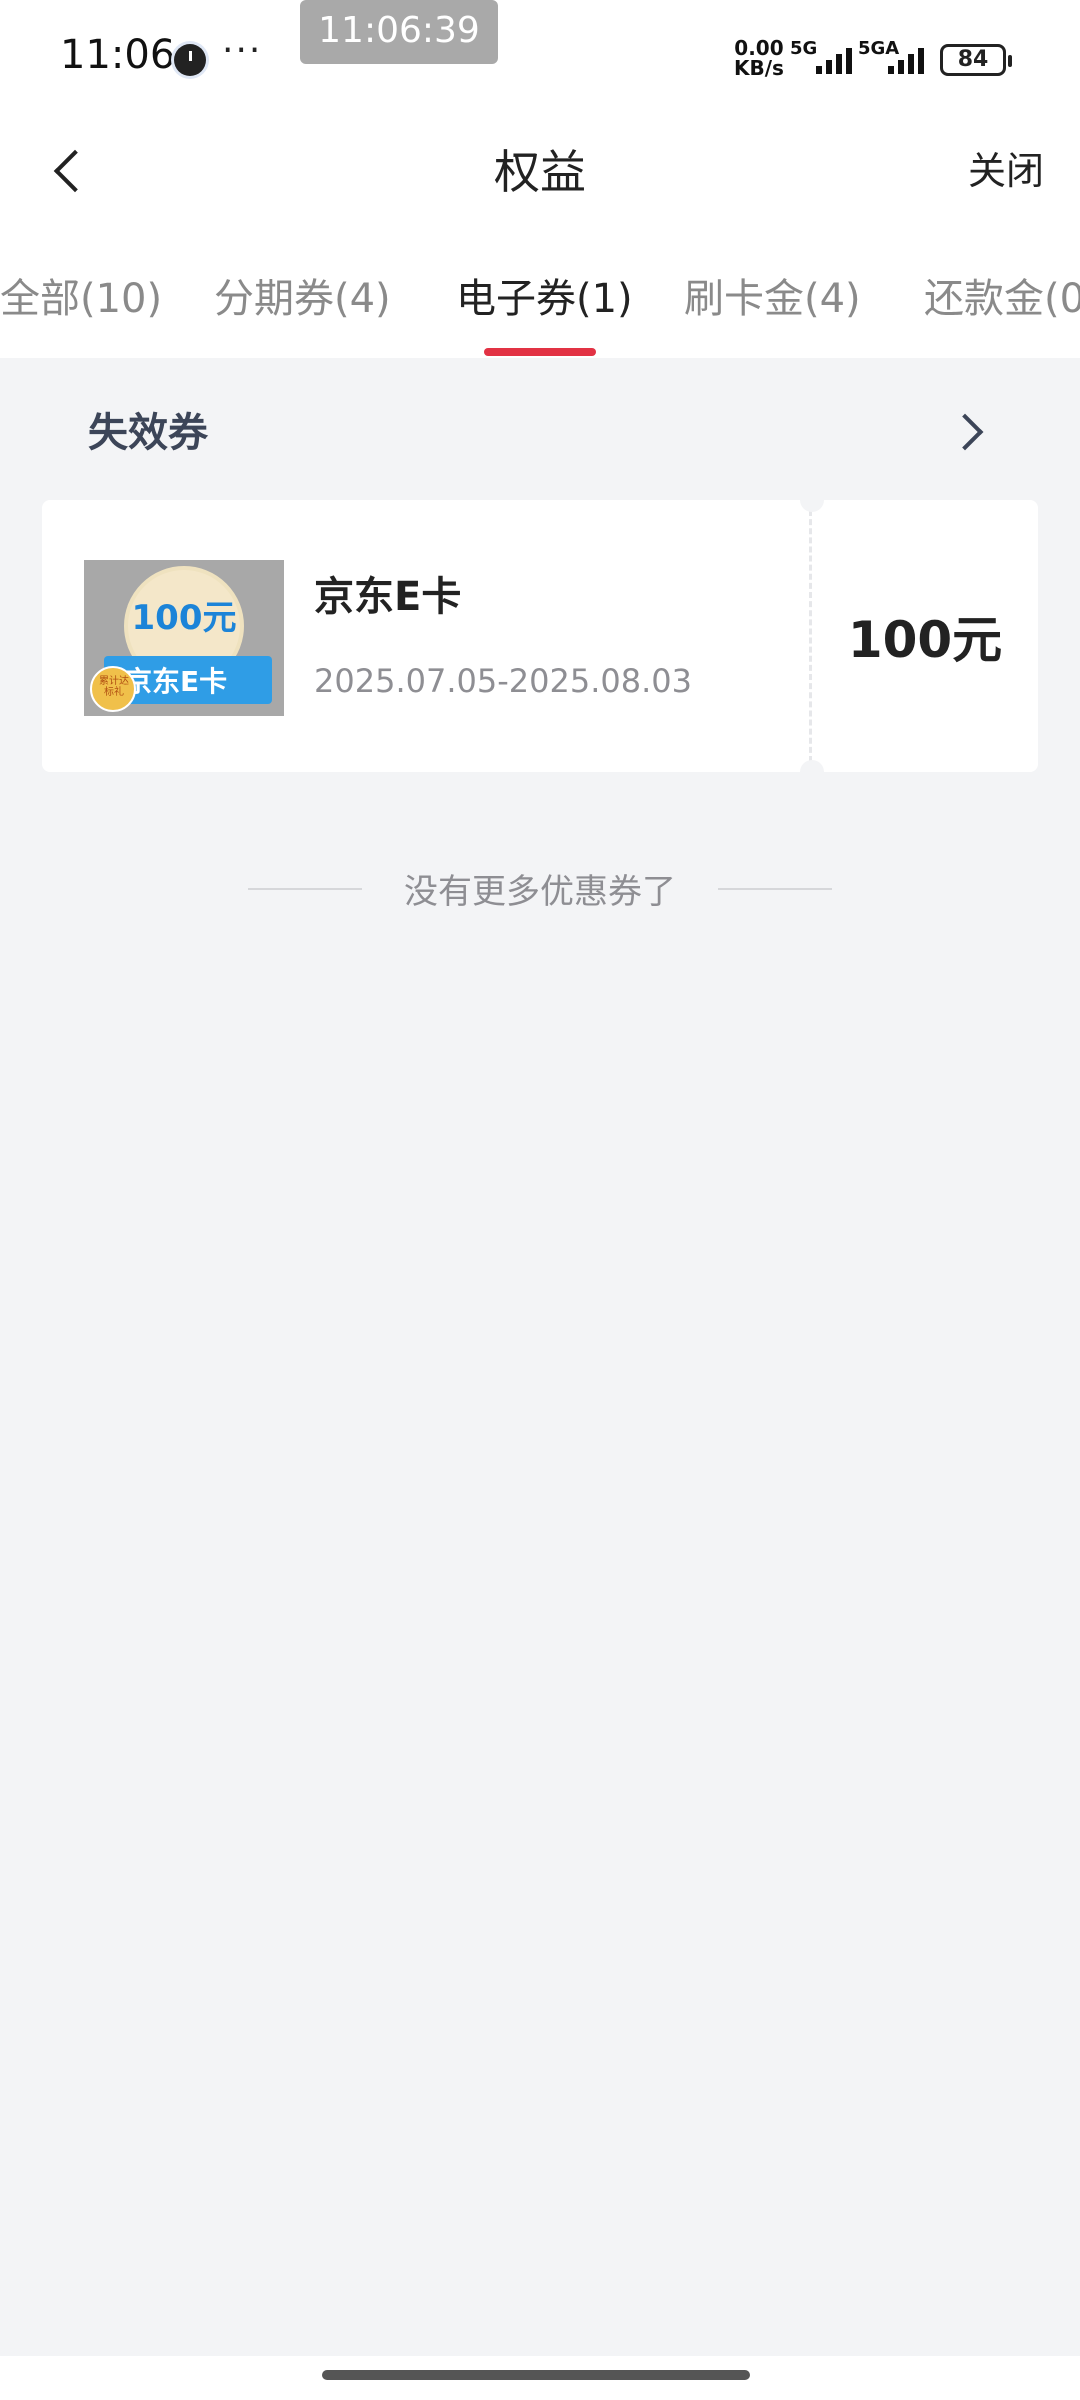 The image size is (1080, 2400). What do you see at coordinates (536, 2375) in the screenshot?
I see `home-indicator` at bounding box center [536, 2375].